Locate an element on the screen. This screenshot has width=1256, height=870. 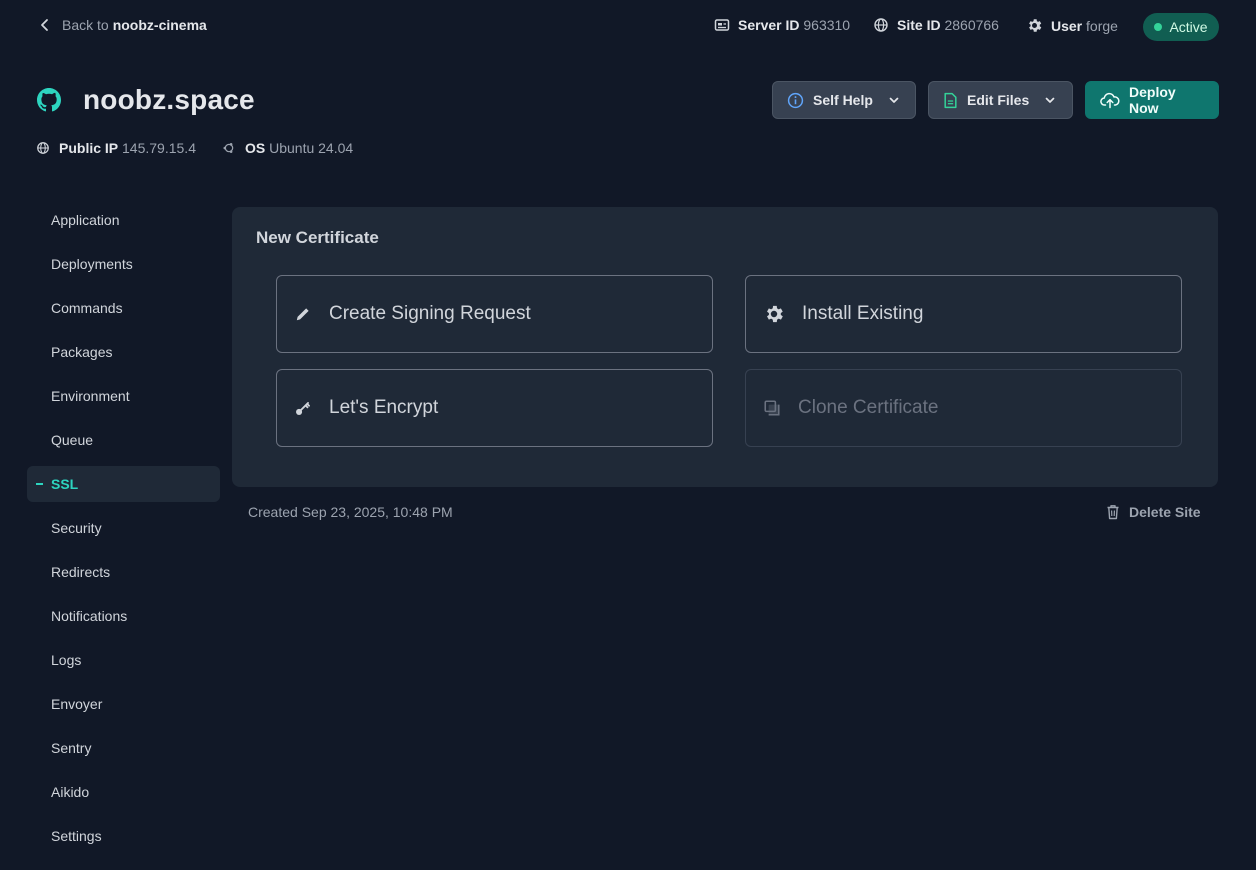
sidebar-item-aikido: Aikido is located at coordinates (123, 792).